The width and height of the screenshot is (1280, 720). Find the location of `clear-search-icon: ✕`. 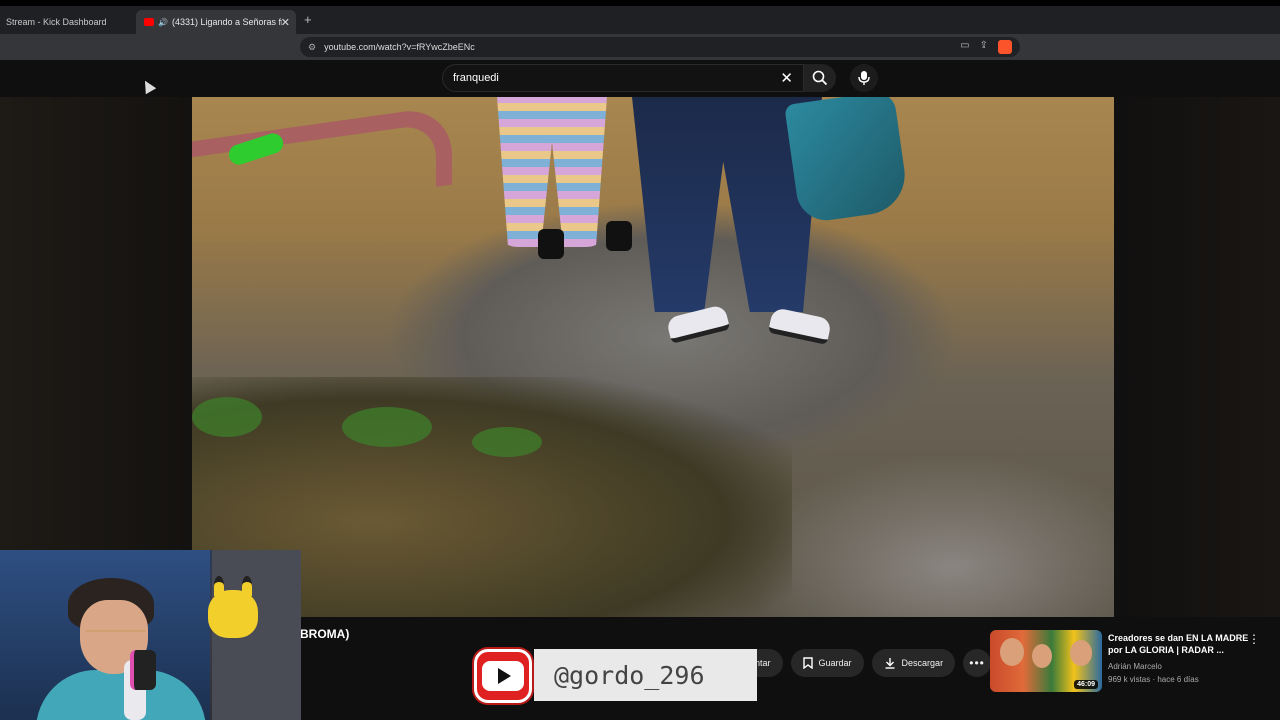

clear-search-icon: ✕ is located at coordinates (786, 78).